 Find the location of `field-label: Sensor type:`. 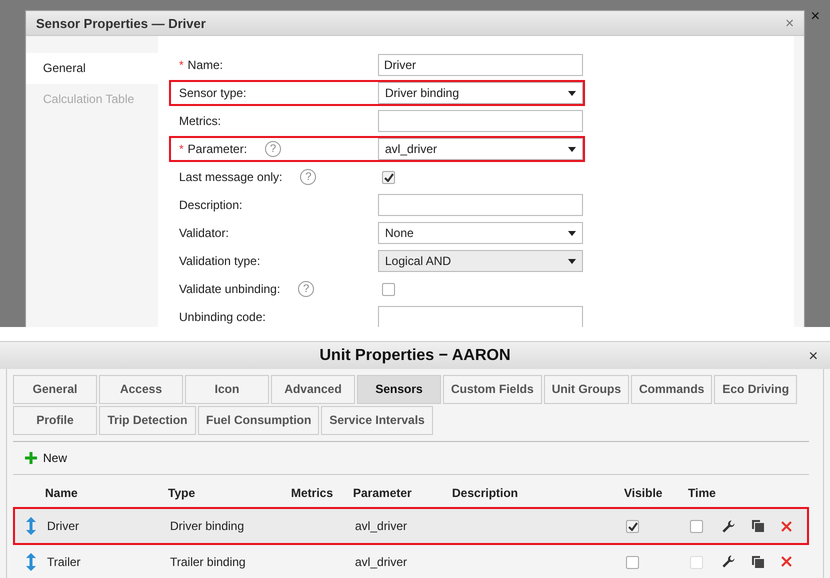

field-label: Sensor type: is located at coordinates (212, 93).